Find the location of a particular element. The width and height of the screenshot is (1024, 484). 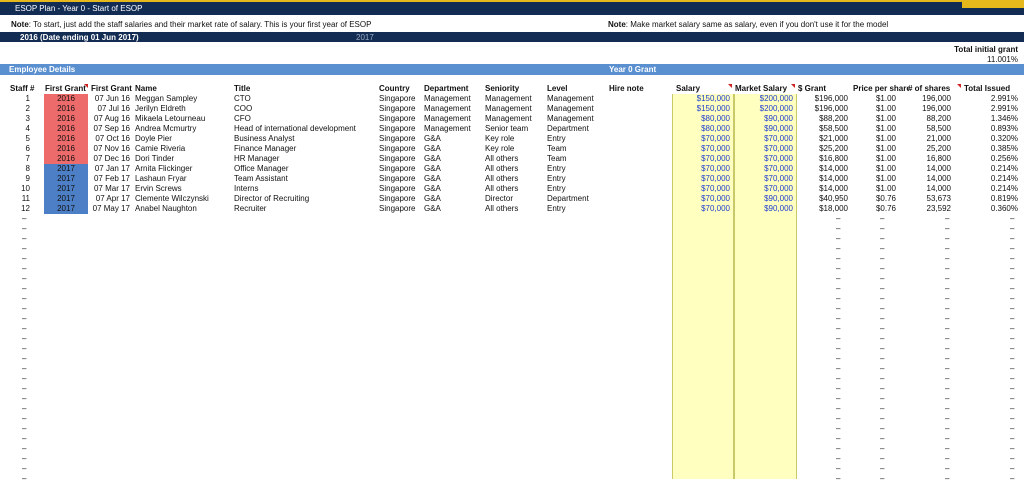

cell-department: Management is located at coordinates (454, 99).